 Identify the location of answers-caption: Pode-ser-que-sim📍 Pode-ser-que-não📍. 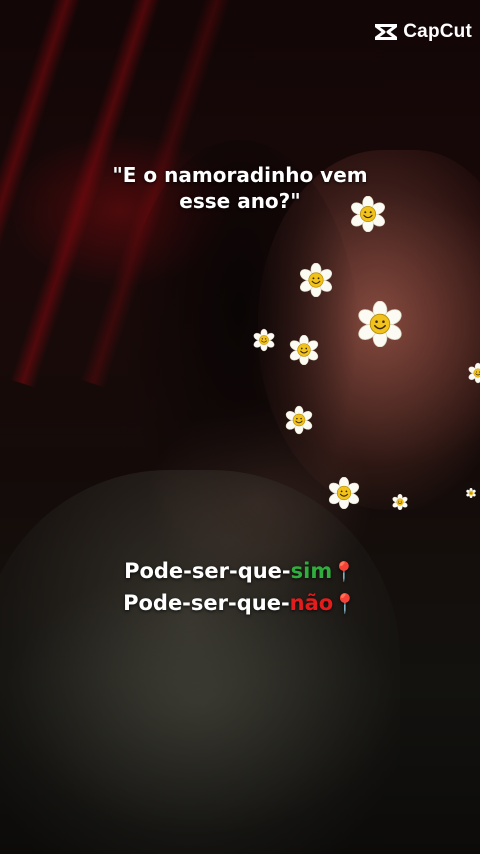
(240, 588).